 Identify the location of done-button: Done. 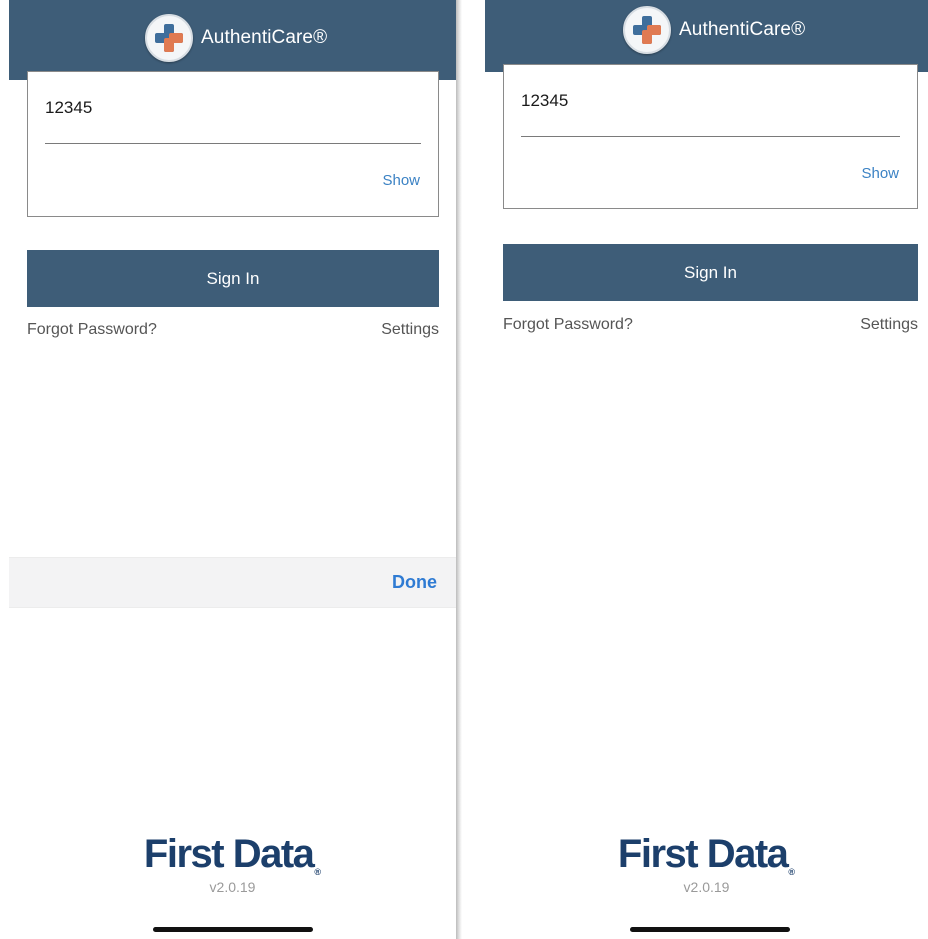
(414, 582).